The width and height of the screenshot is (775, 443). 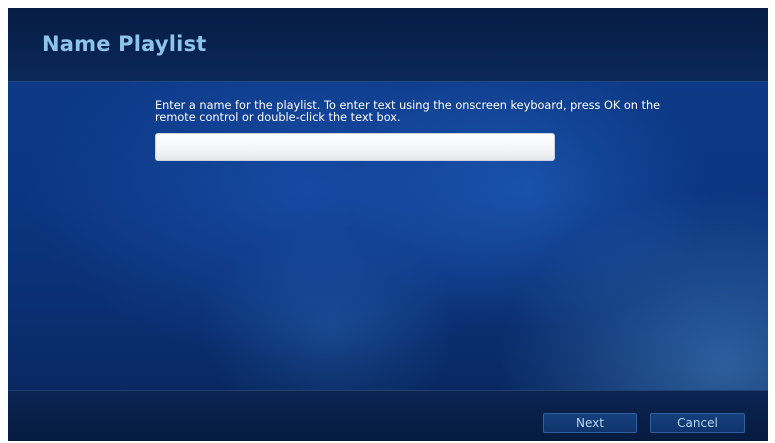 What do you see at coordinates (590, 423) in the screenshot?
I see `next-button: Next` at bounding box center [590, 423].